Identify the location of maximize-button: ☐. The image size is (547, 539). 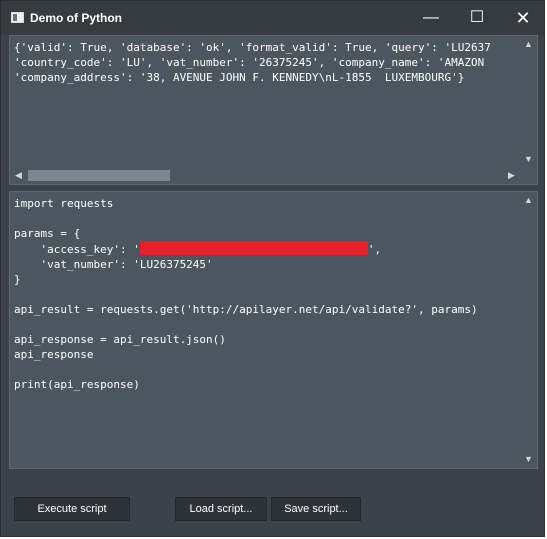
(477, 18).